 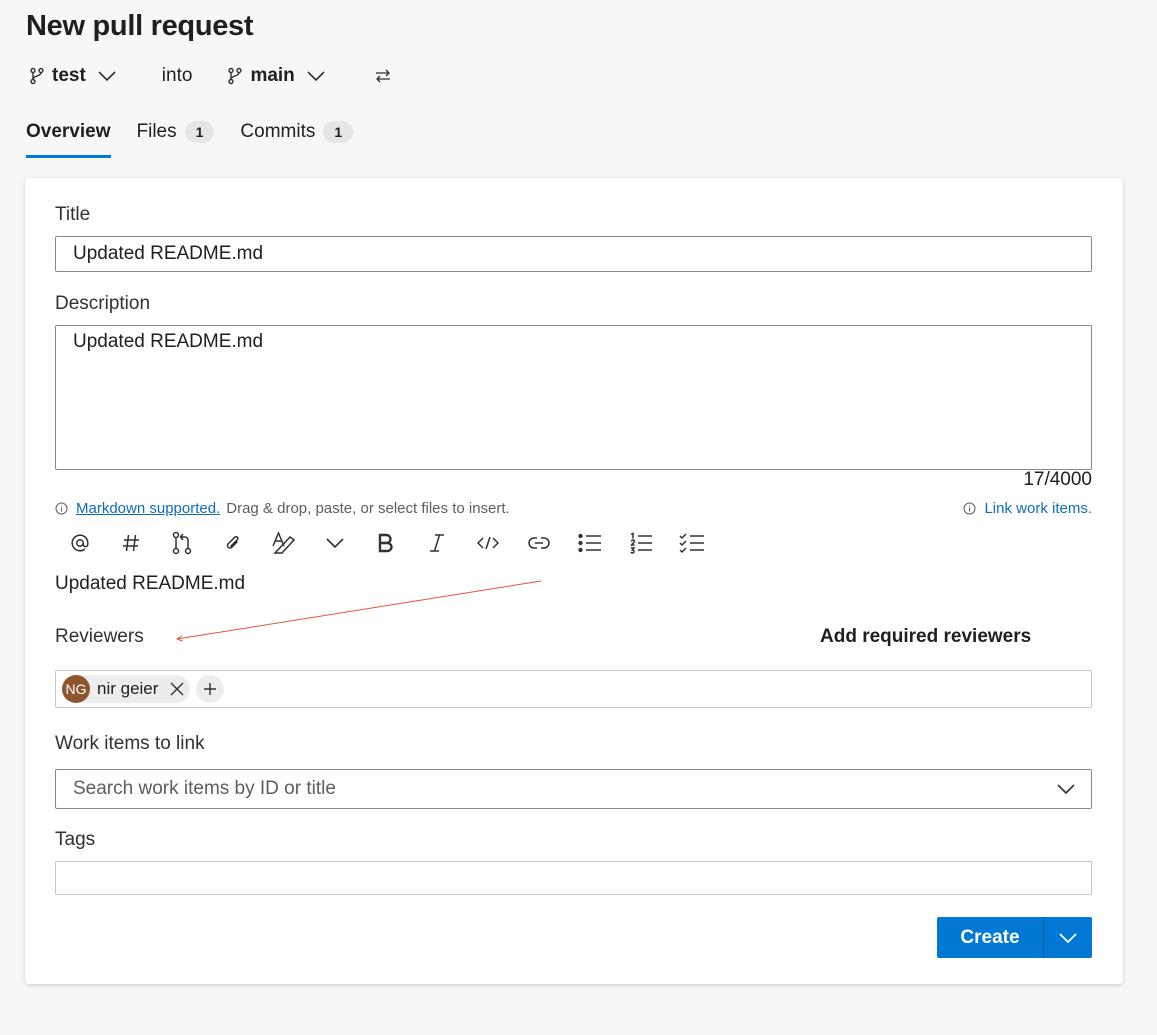 What do you see at coordinates (75, 839) in the screenshot?
I see `tags-label: Tags` at bounding box center [75, 839].